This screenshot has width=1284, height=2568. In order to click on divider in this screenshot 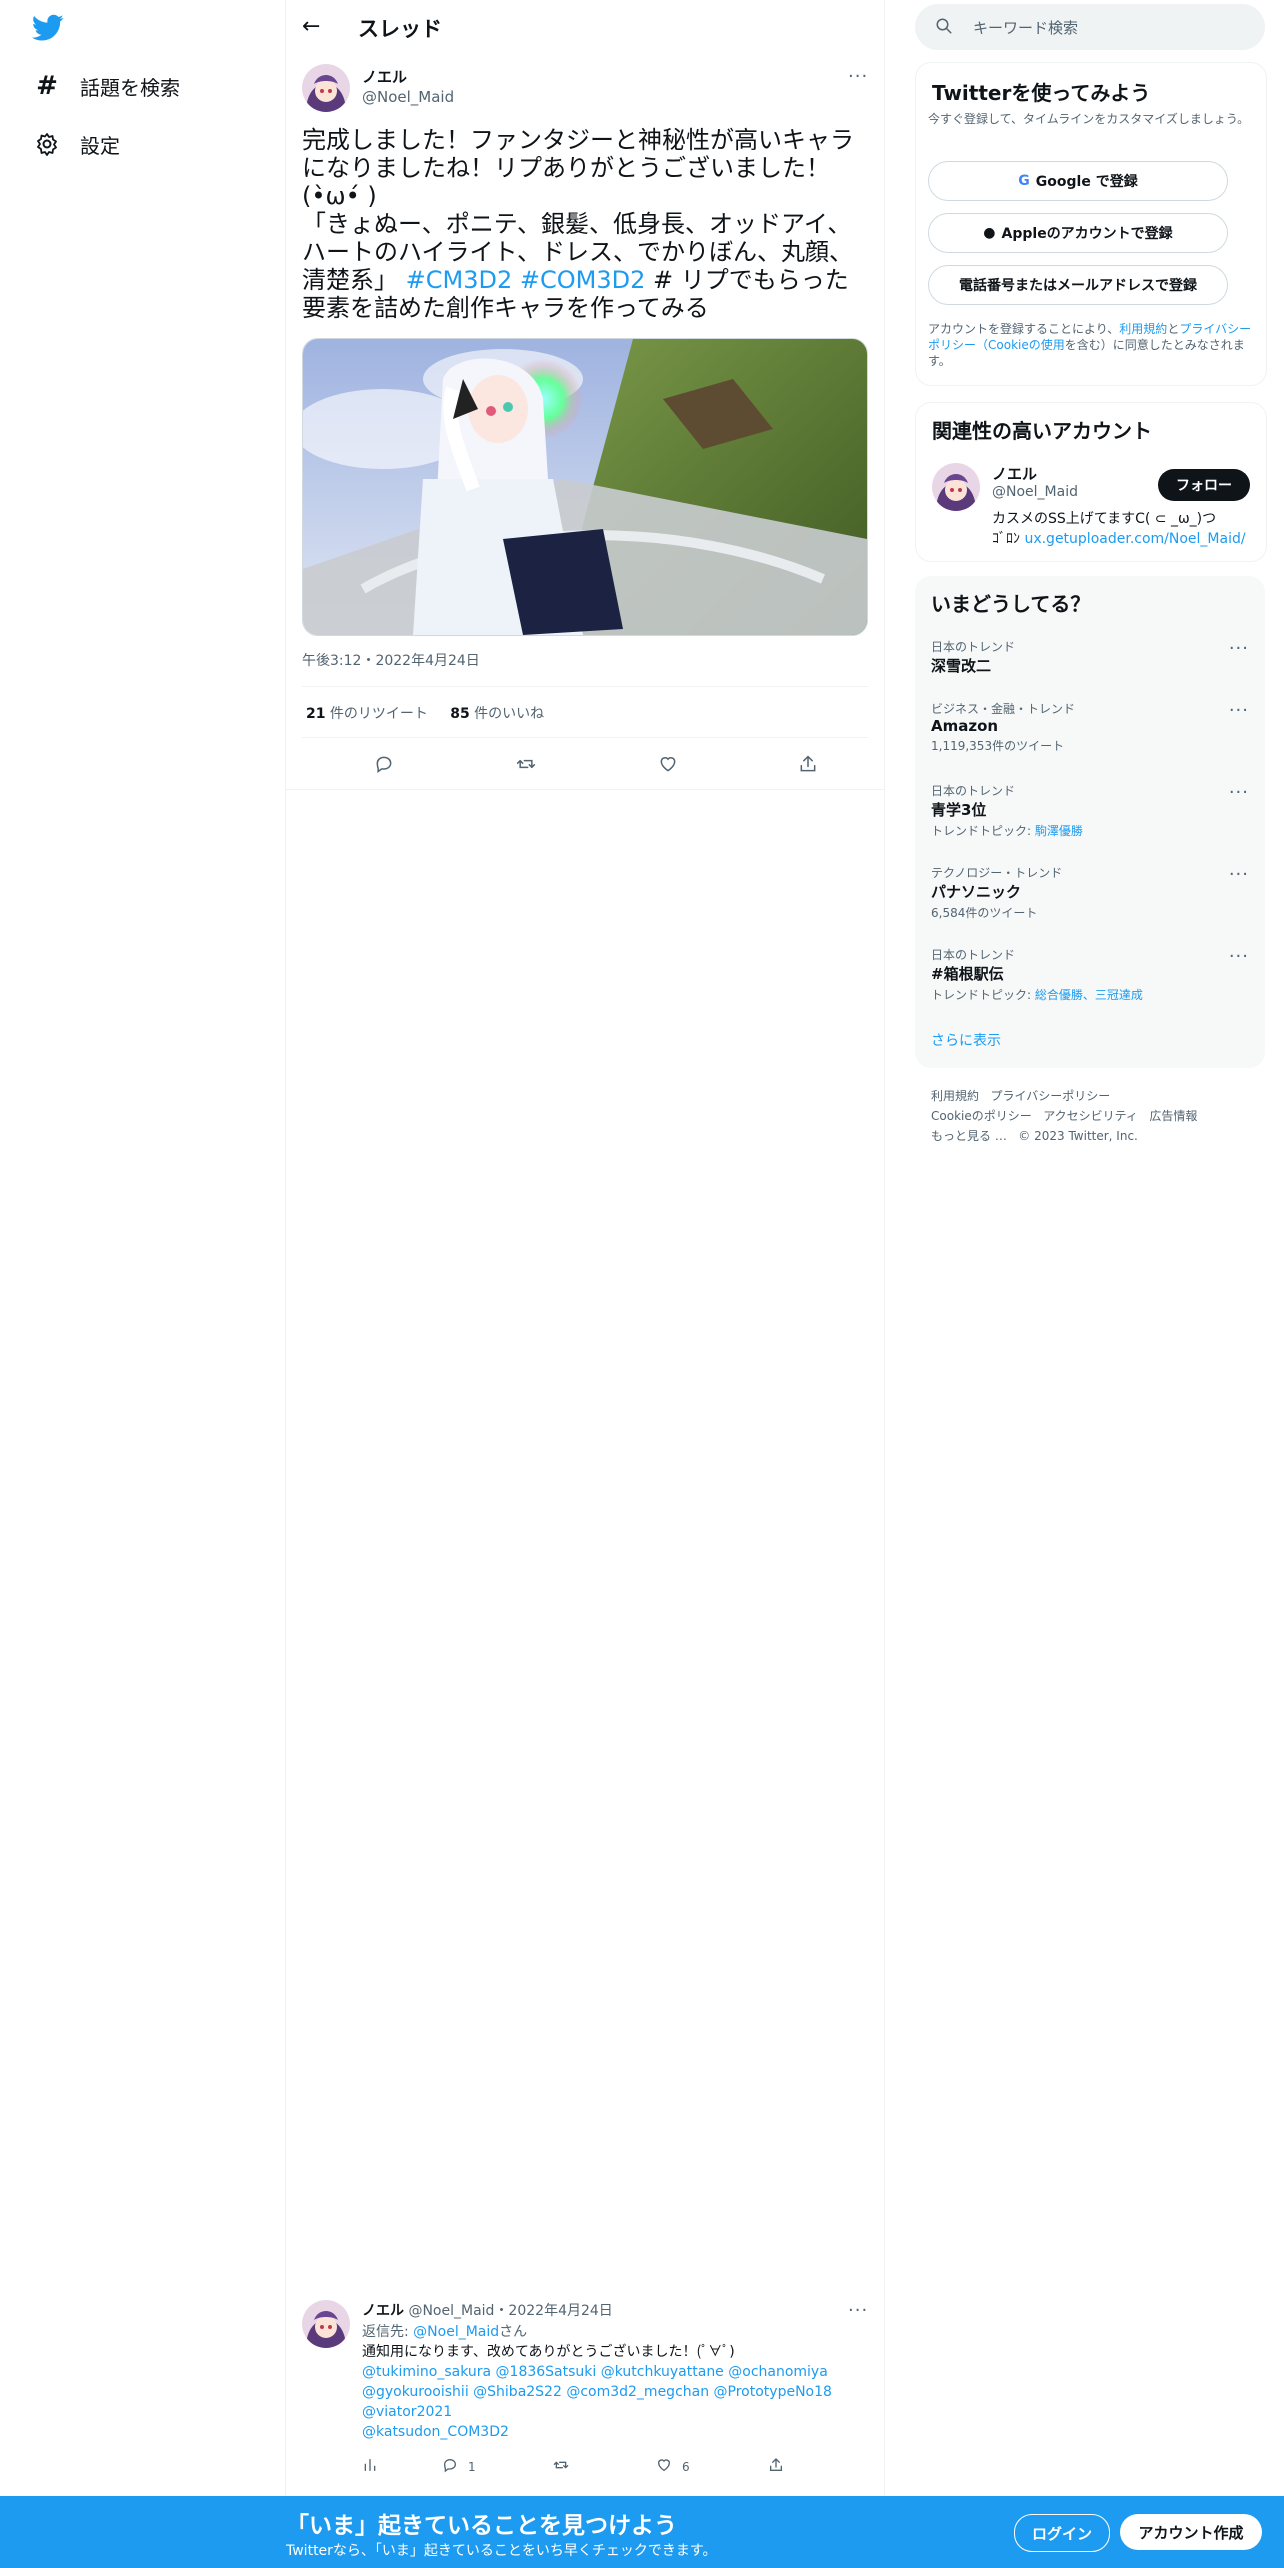, I will do `click(585, 789)`.